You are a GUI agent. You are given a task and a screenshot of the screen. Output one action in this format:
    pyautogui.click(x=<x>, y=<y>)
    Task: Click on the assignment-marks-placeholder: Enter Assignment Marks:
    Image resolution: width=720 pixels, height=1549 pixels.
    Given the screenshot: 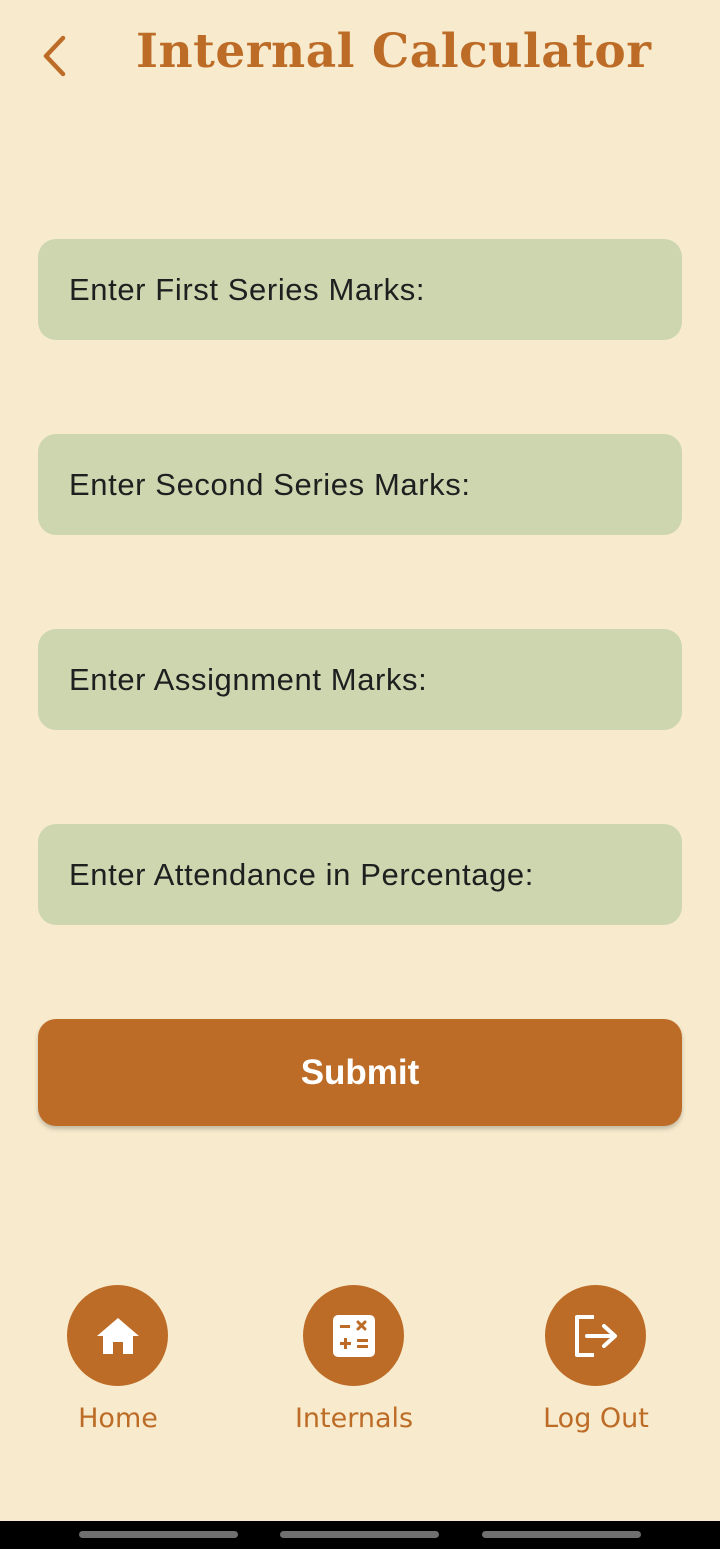 What is the action you would take?
    pyautogui.click(x=248, y=679)
    